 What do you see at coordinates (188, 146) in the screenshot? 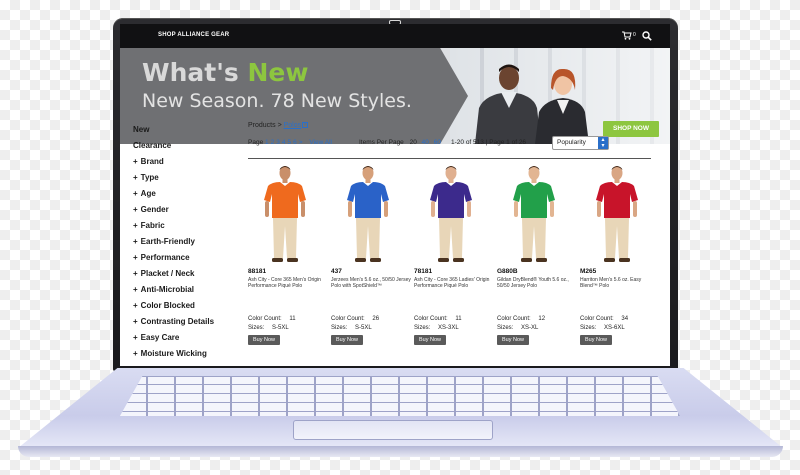
I see `sidebar-link-clearance: Clearance` at bounding box center [188, 146].